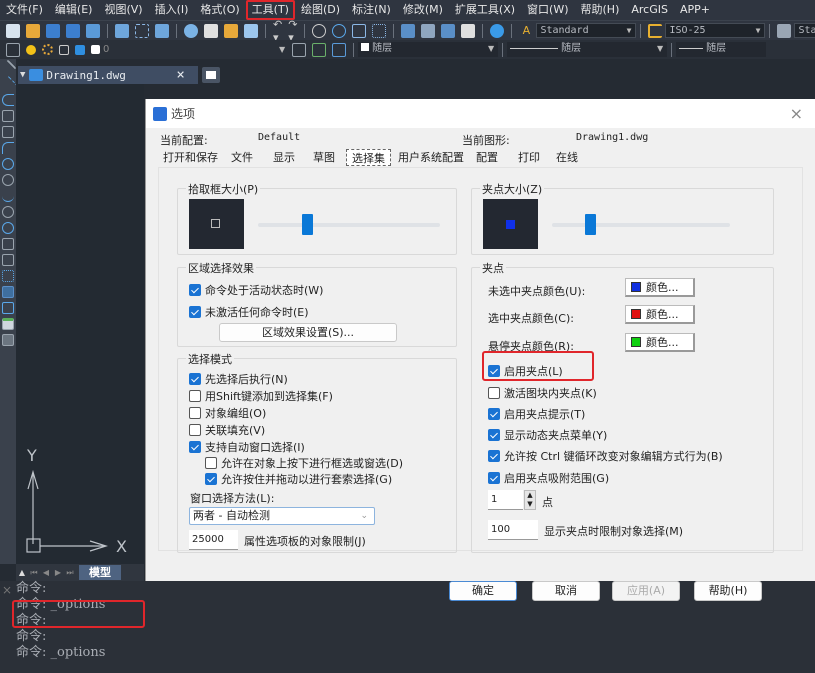 This screenshot has height=673, width=815. What do you see at coordinates (505, 500) in the screenshot?
I see `grip-snap-input: 1` at bounding box center [505, 500].